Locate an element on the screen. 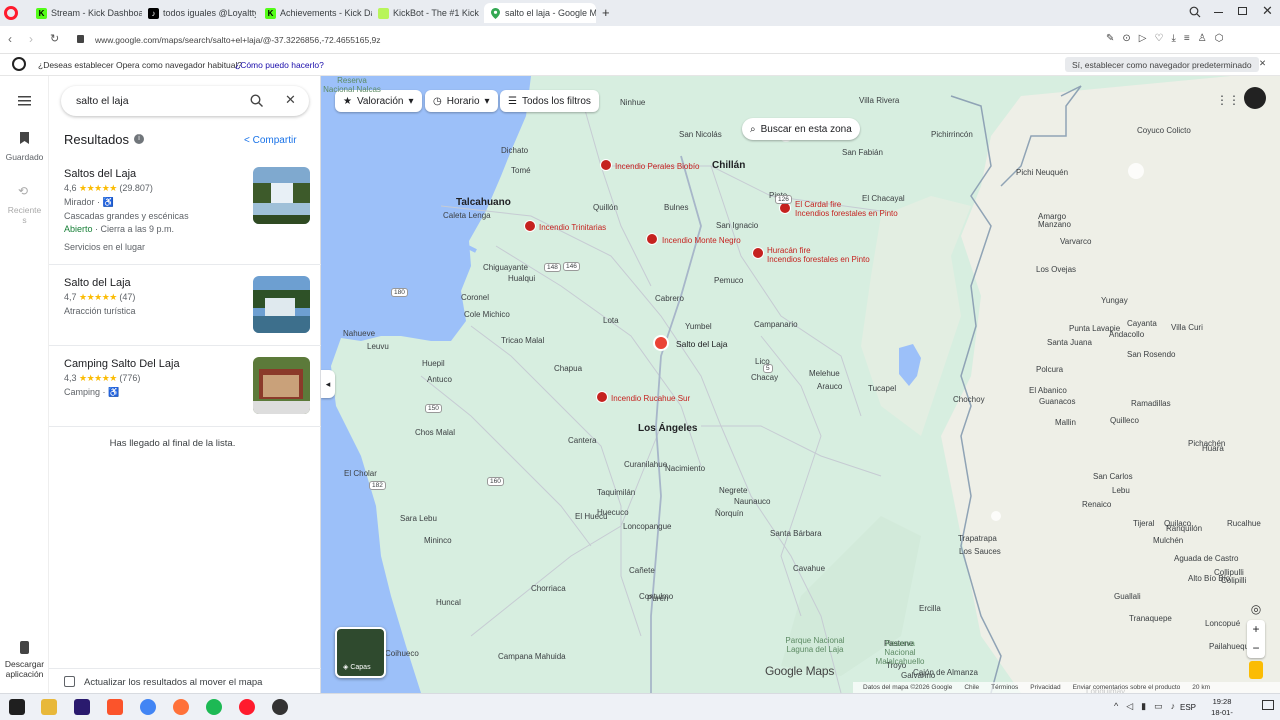 The image size is (1280, 720). fire-label: Incendio Rucahue Sur is located at coordinates (650, 398).